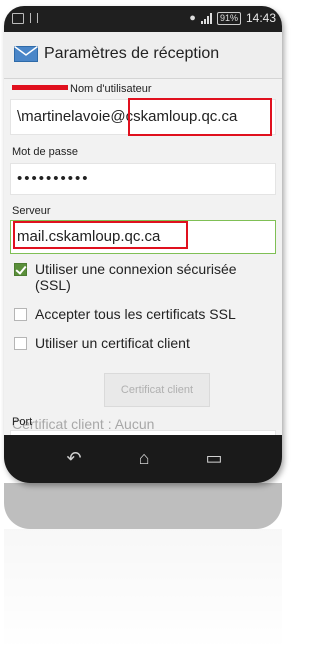  What do you see at coordinates (260, 18) in the screenshot?
I see `clock: 14:43` at bounding box center [260, 18].